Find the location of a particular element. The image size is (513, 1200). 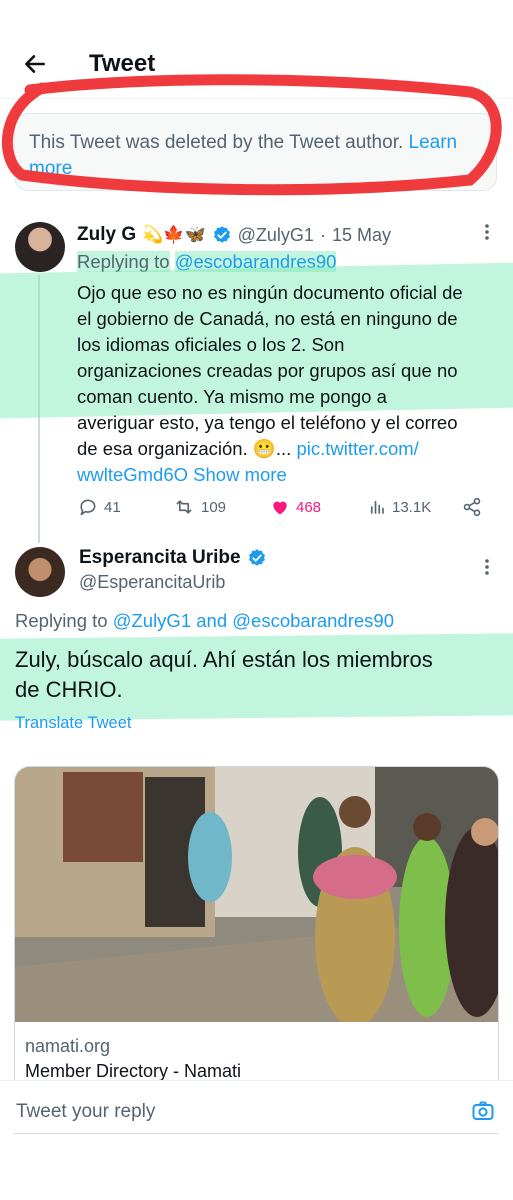

tweet2-replying-to: Replying to @ZulyG1 and @escobarandres90 is located at coordinates (204, 621).